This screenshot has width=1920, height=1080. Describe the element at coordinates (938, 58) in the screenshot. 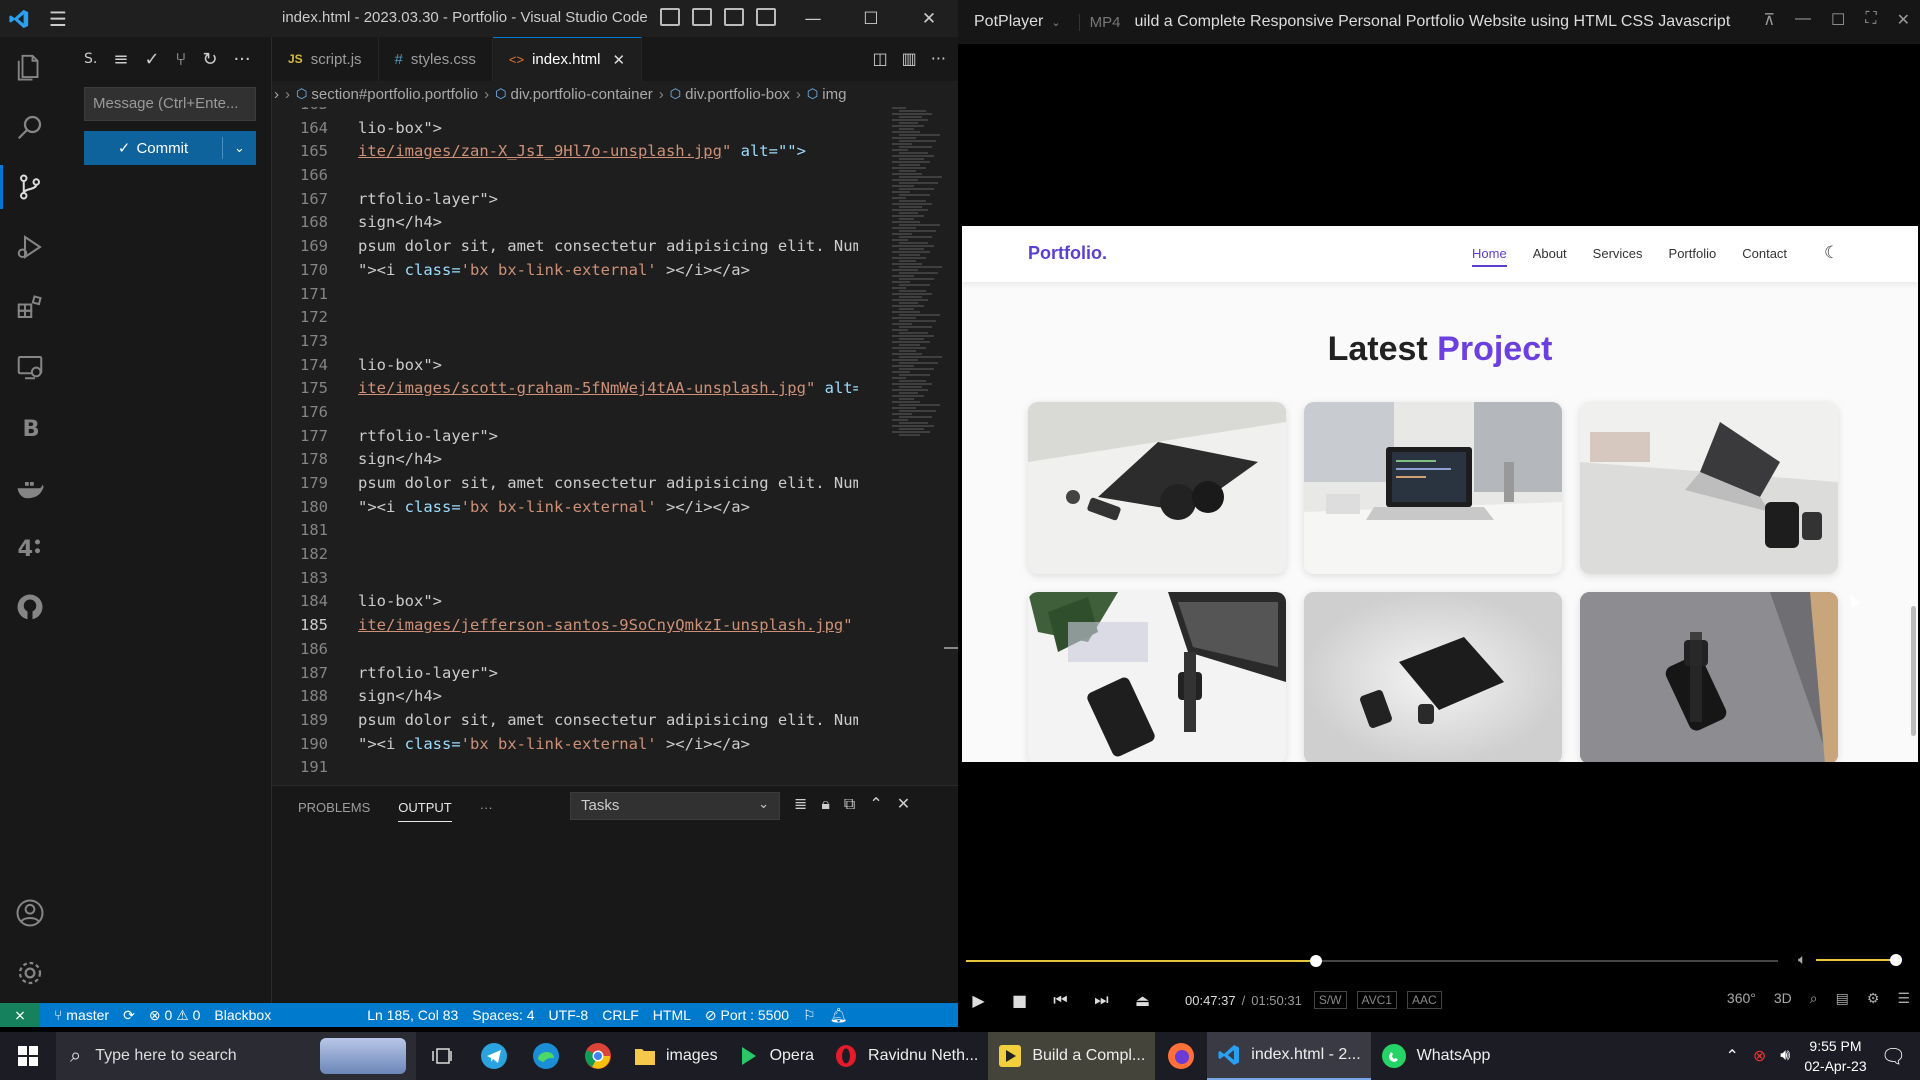

I see `editor-more-icon: ···` at that location.